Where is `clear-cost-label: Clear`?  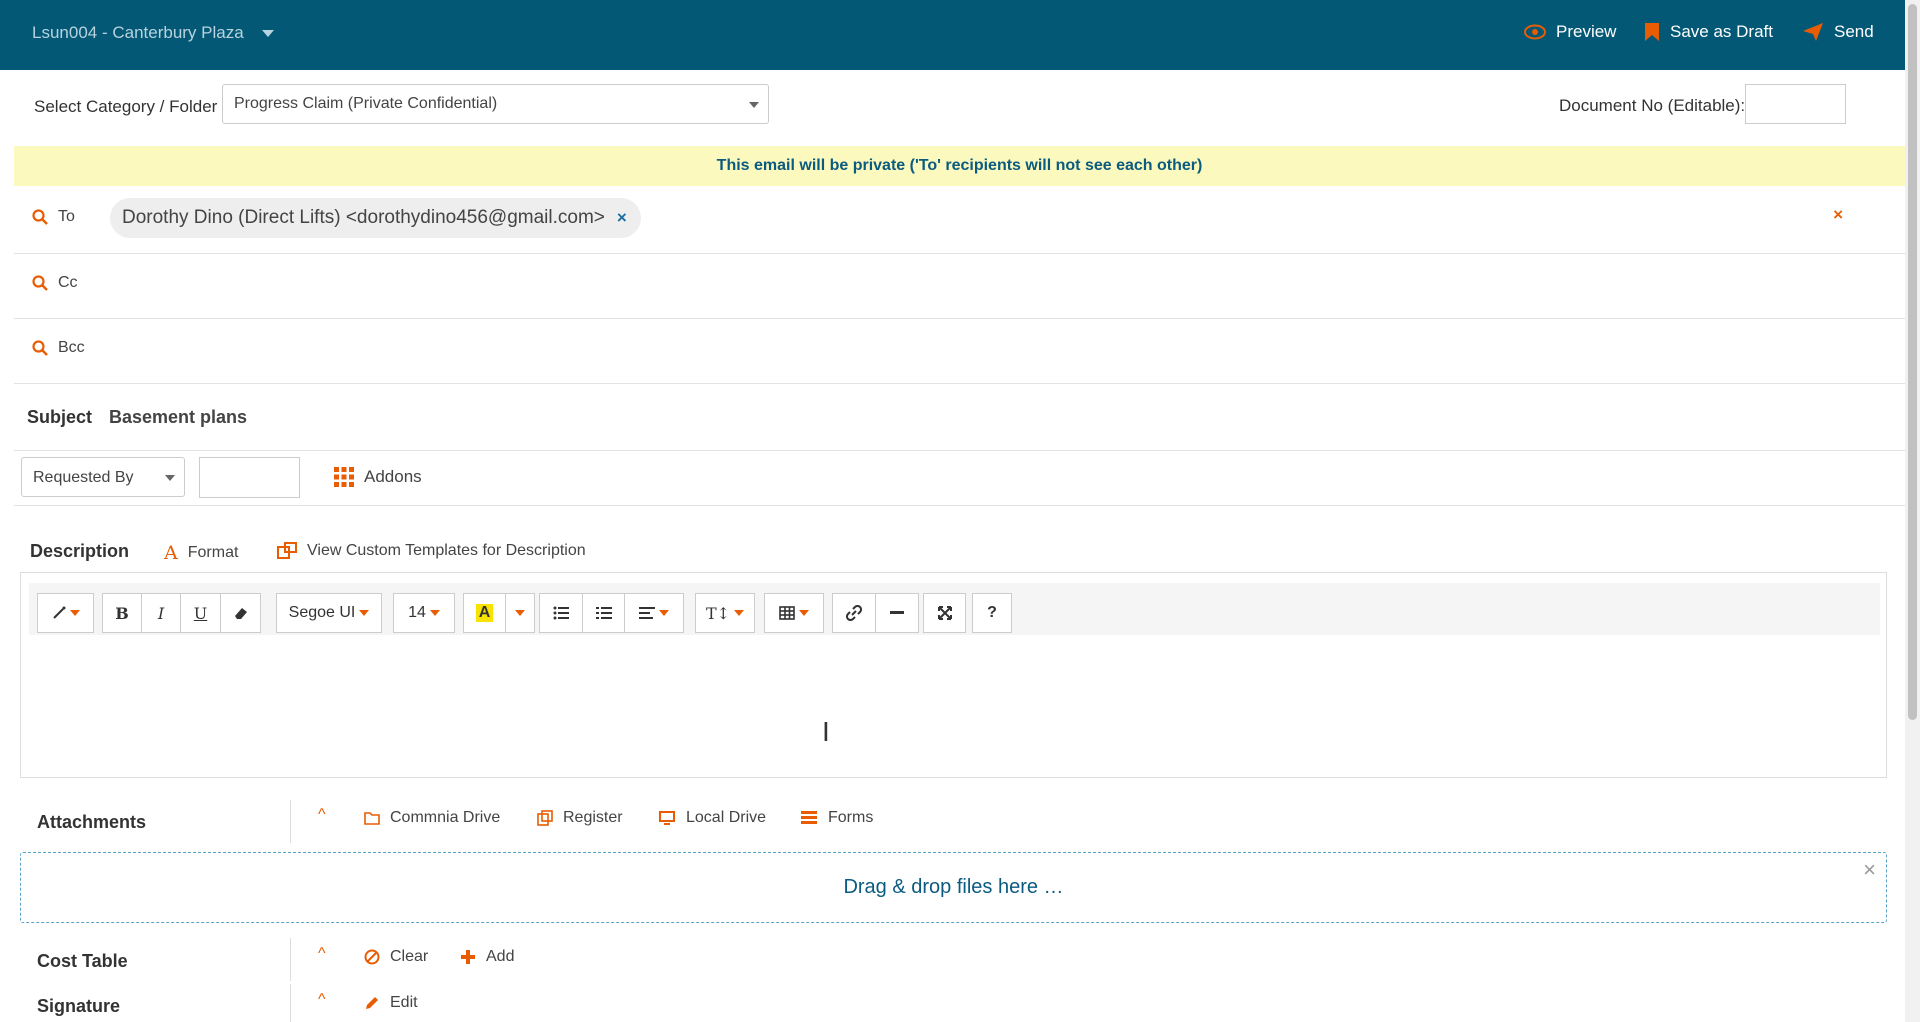
clear-cost-label: Clear is located at coordinates (409, 956).